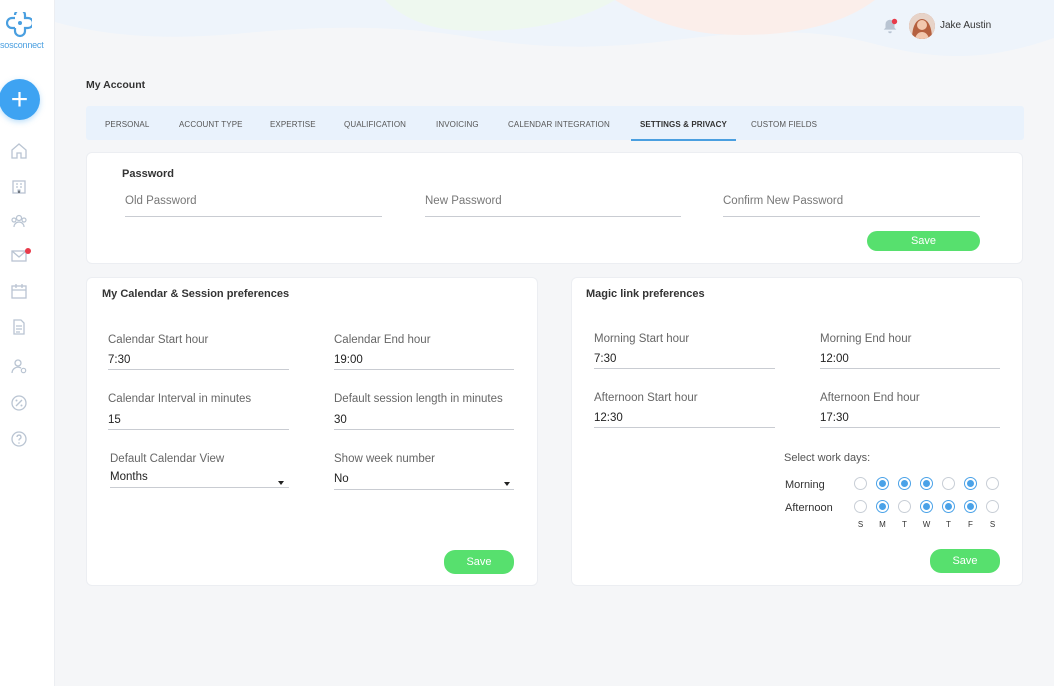  I want to click on building-icon, so click(20, 187).